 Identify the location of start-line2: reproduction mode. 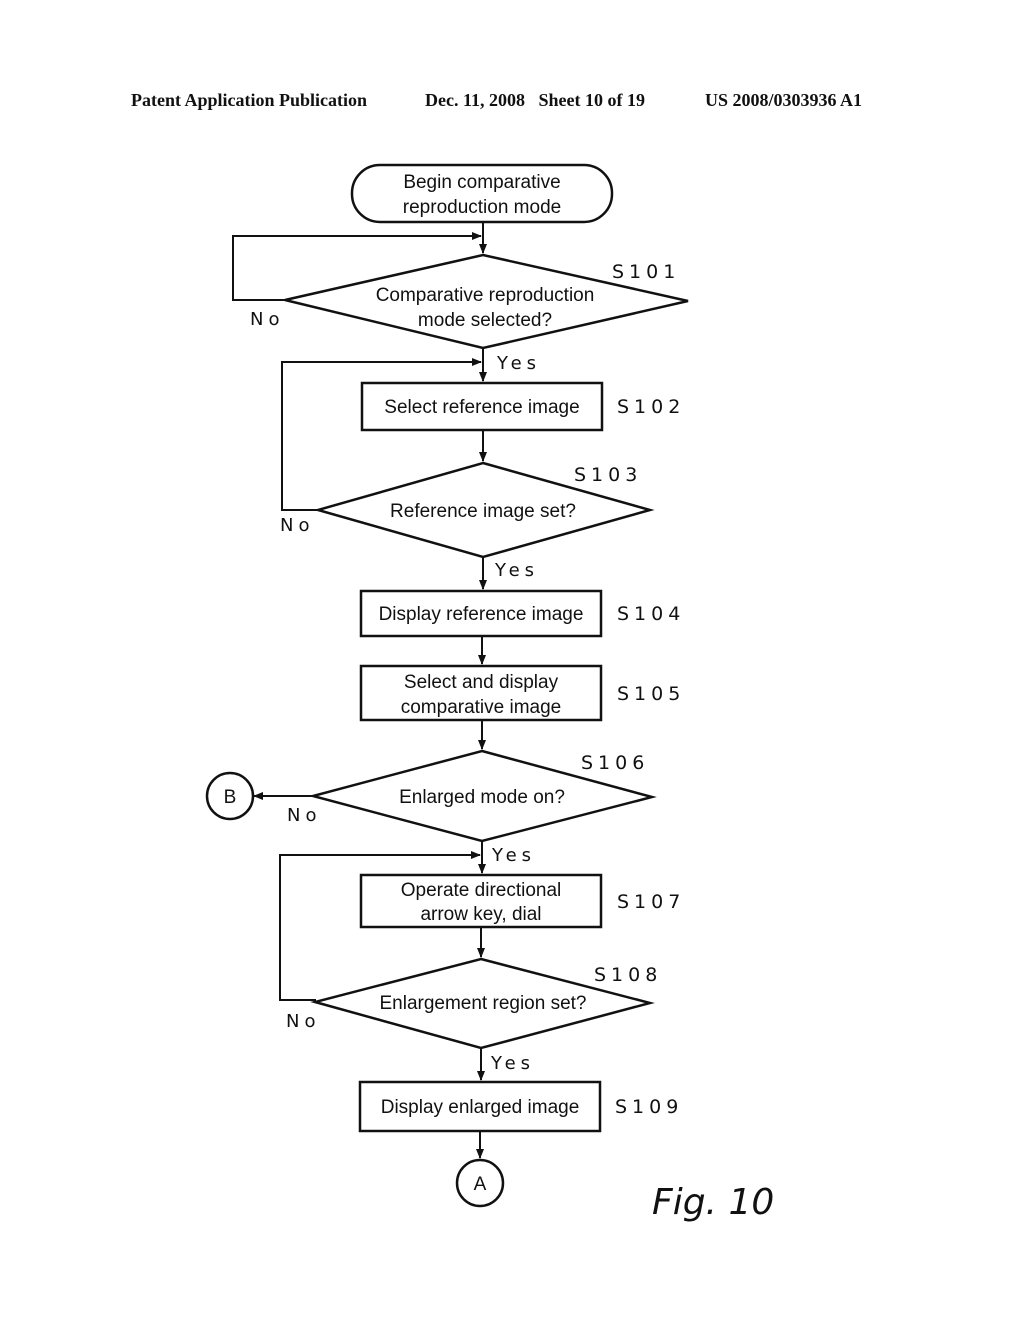
(482, 207).